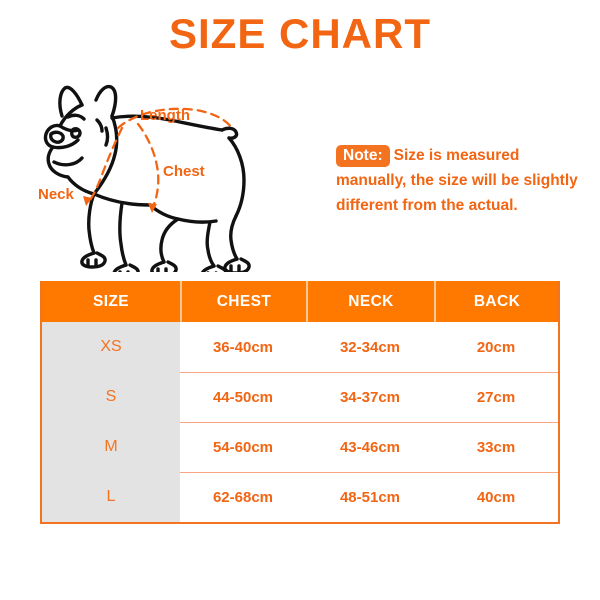  What do you see at coordinates (300, 347) in the screenshot?
I see `table-row: XS 36-40cm 32-34cm 20cm` at bounding box center [300, 347].